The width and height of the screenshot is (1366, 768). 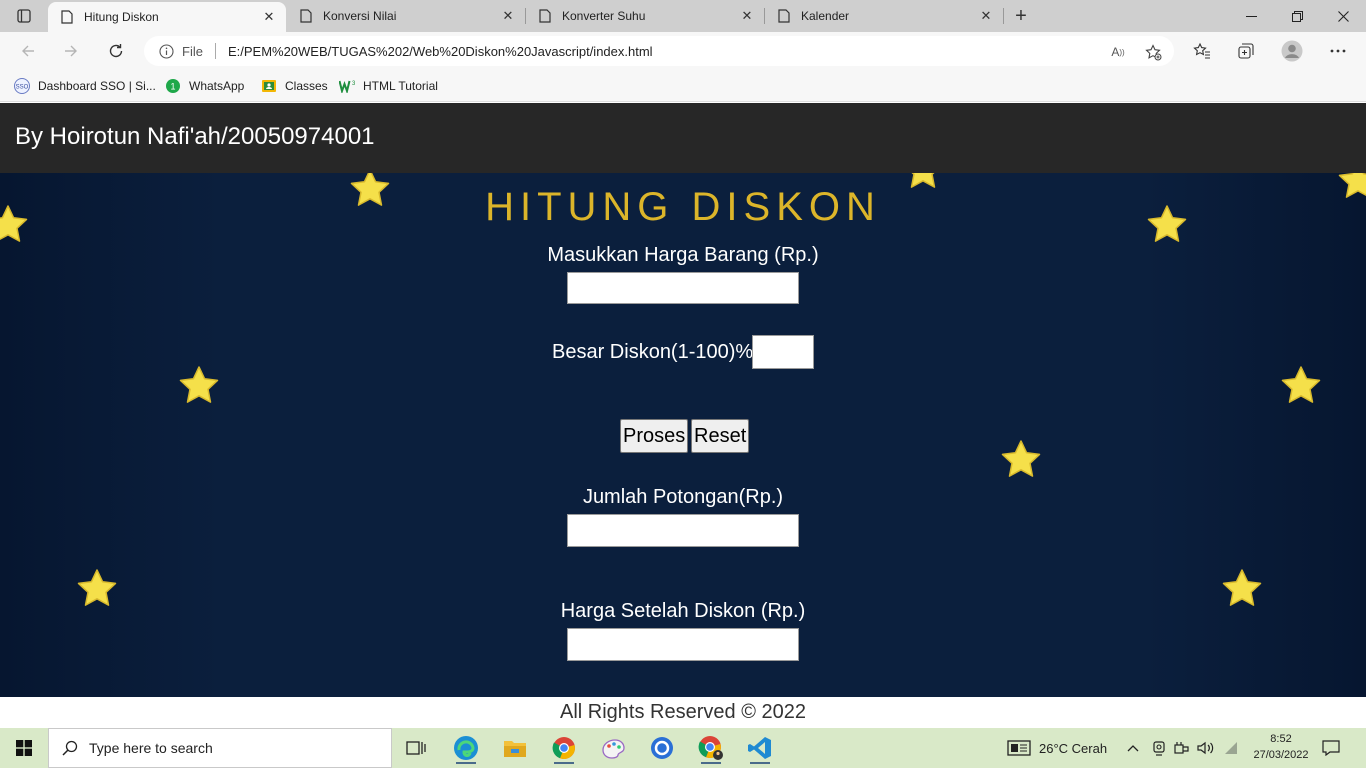 I want to click on edge-icon, so click(x=466, y=748).